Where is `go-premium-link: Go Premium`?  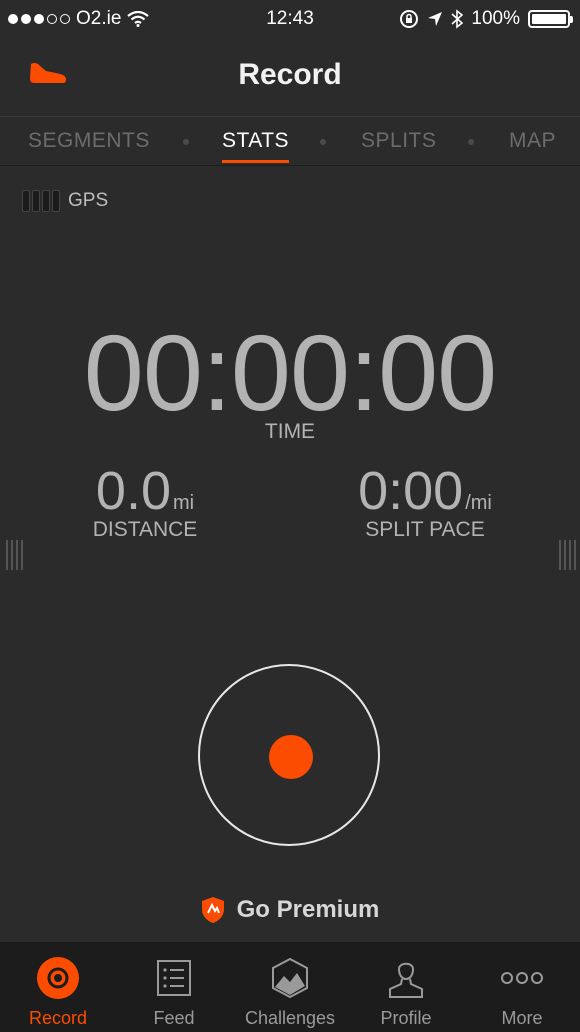
go-premium-link: Go Premium is located at coordinates (290, 910).